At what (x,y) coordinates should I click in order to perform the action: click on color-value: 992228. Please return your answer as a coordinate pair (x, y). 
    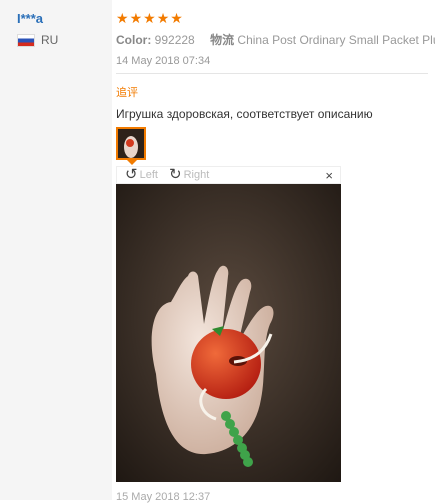
    Looking at the image, I should click on (174, 40).